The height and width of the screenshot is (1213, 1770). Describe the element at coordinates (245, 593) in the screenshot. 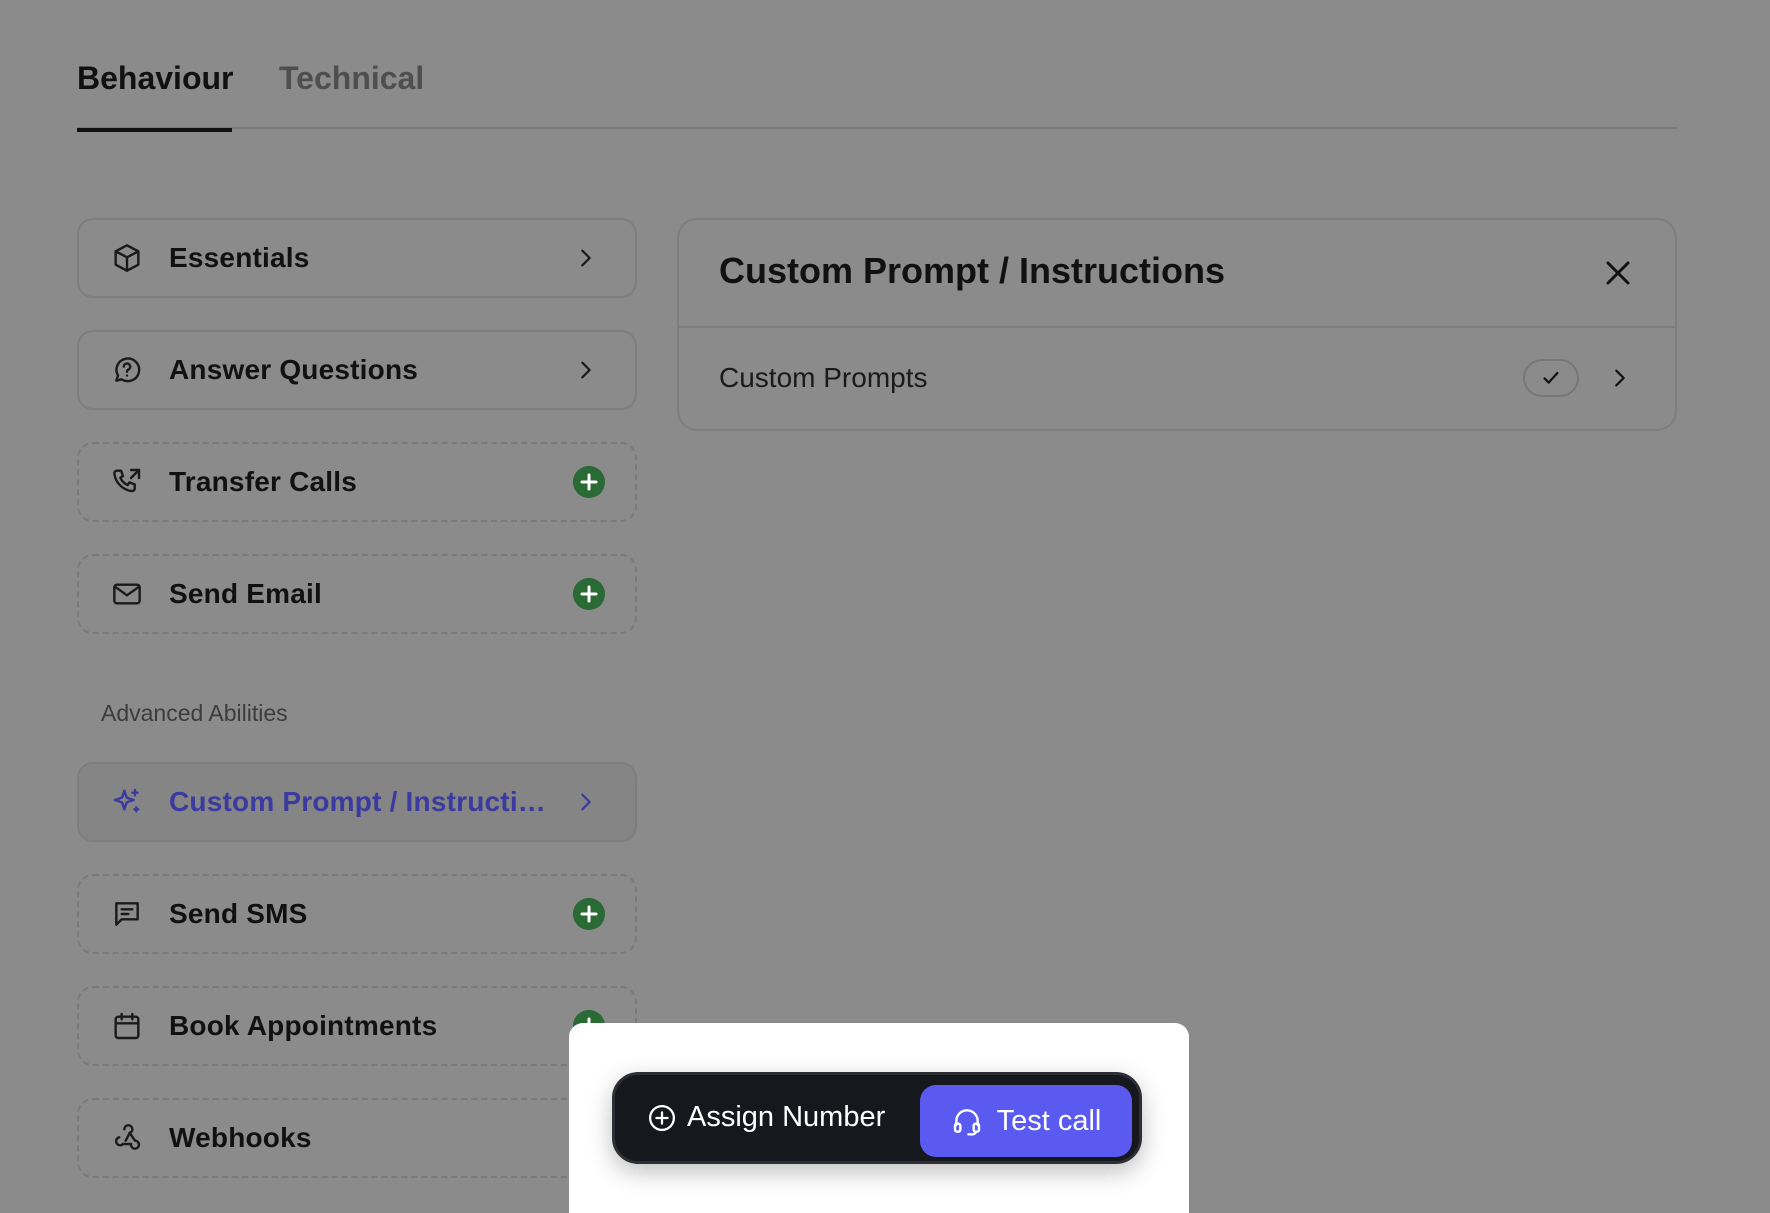

I see `ability-label: Send Email` at that location.